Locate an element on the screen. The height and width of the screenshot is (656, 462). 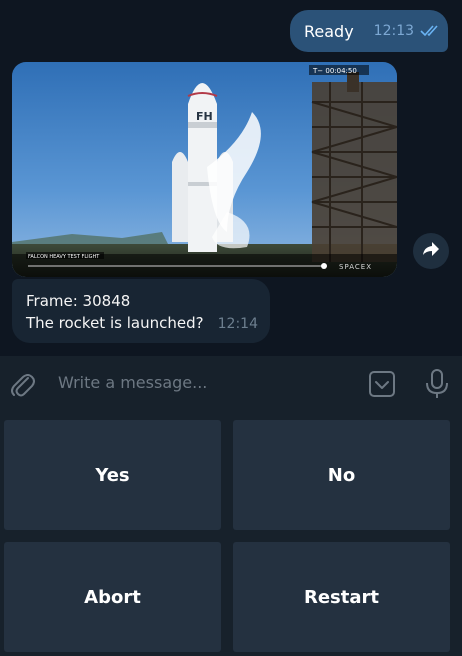
outgoing-message-text: Ready is located at coordinates (329, 31).